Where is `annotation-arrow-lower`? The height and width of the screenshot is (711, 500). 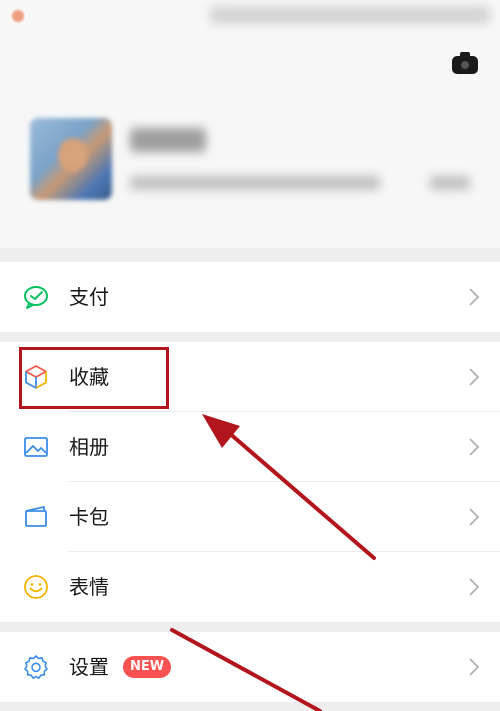
annotation-arrow-lower is located at coordinates (246, 669).